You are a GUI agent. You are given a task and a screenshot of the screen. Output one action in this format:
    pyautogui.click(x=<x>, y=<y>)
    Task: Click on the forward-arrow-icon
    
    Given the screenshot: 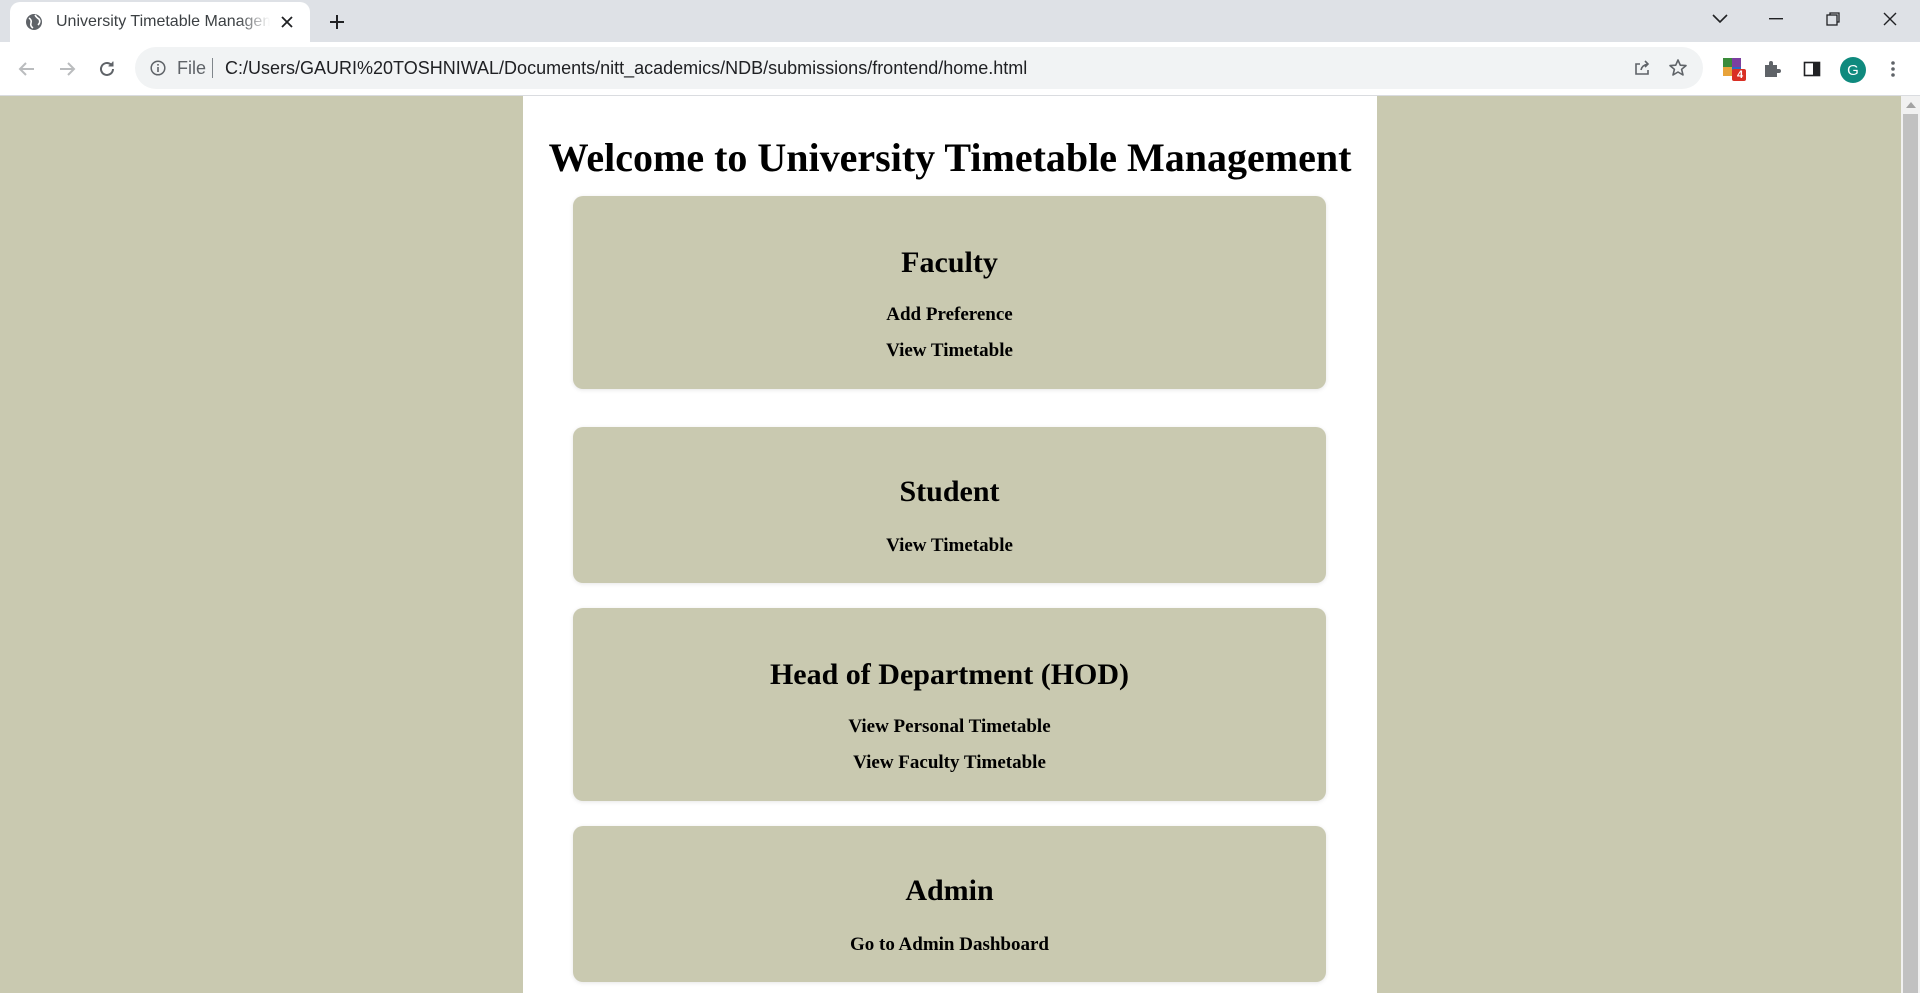 What is the action you would take?
    pyautogui.click(x=67, y=69)
    